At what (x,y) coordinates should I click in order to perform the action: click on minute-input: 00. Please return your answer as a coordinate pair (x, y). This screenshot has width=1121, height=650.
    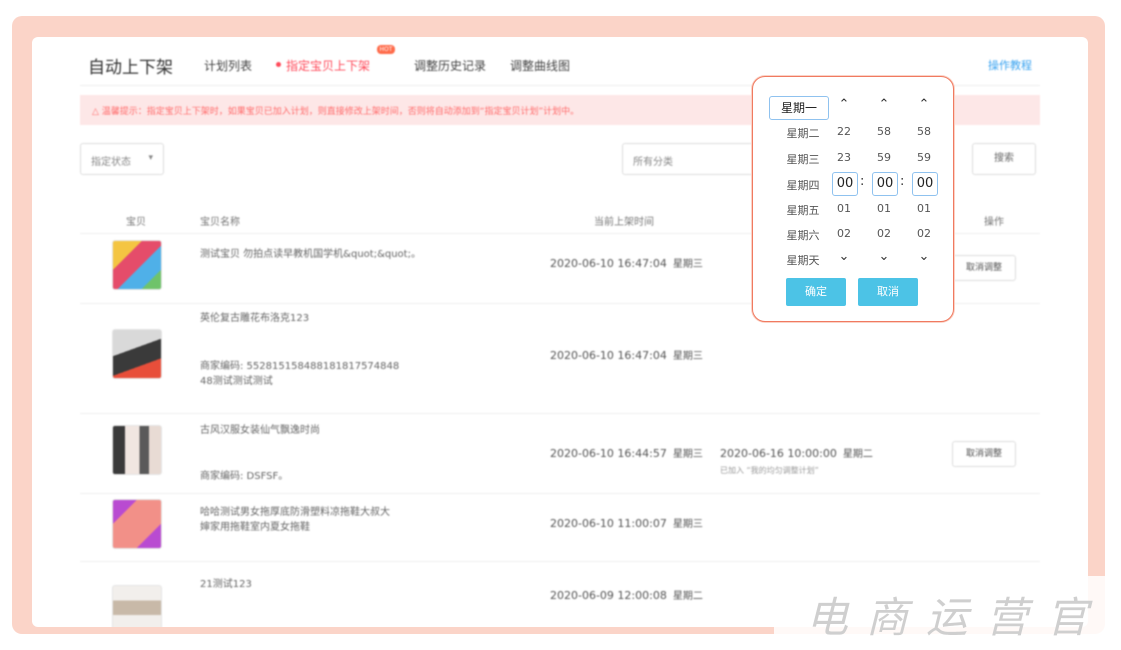
    Looking at the image, I should click on (885, 184).